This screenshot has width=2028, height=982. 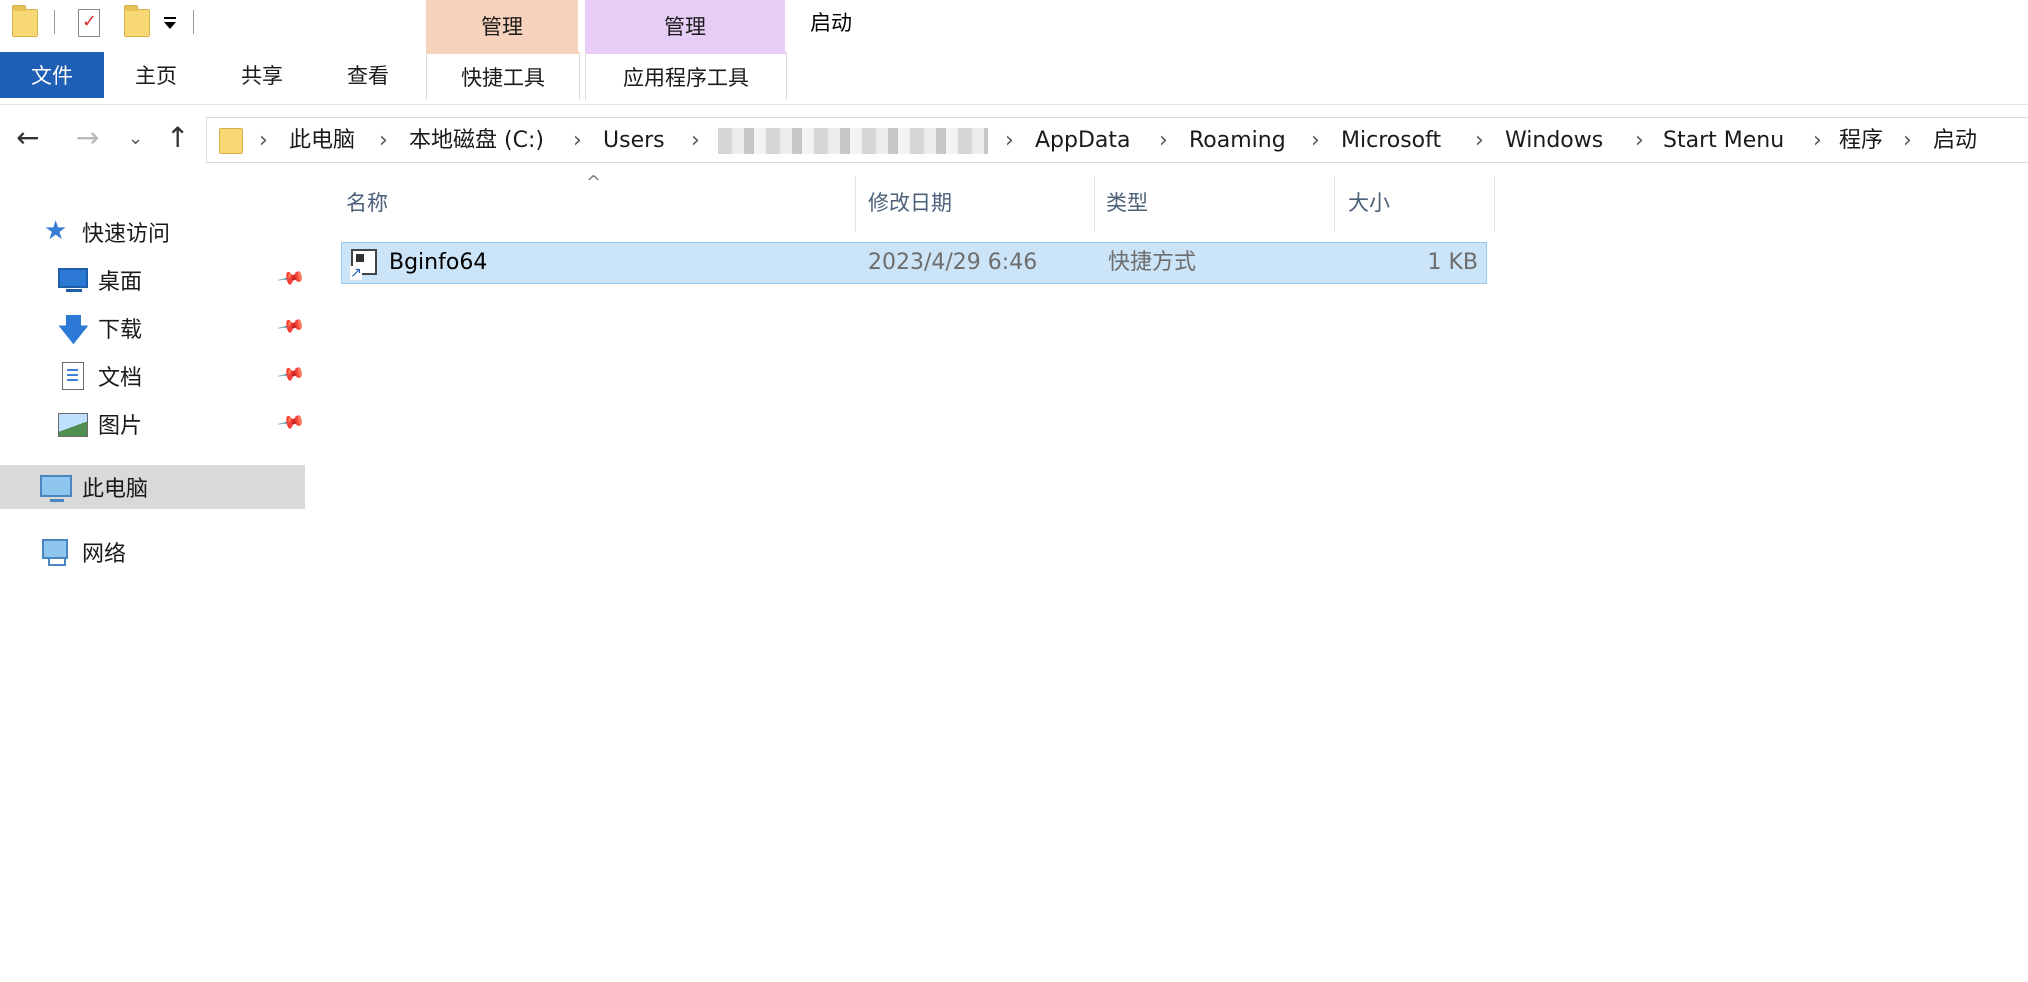 I want to click on breadcrumb-roaming: Roaming, so click(x=1237, y=141).